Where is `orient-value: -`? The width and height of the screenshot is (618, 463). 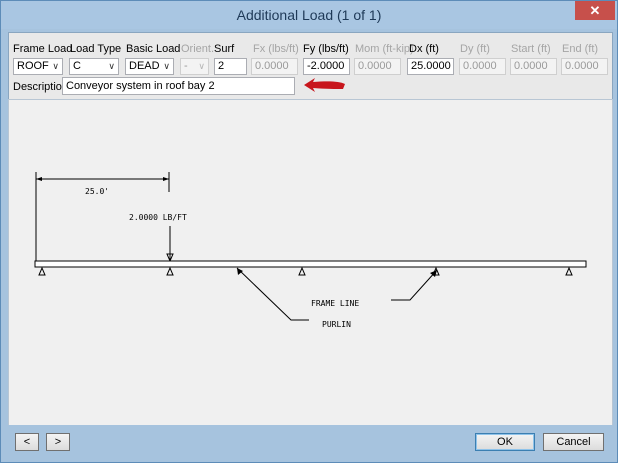 orient-value: - is located at coordinates (186, 66).